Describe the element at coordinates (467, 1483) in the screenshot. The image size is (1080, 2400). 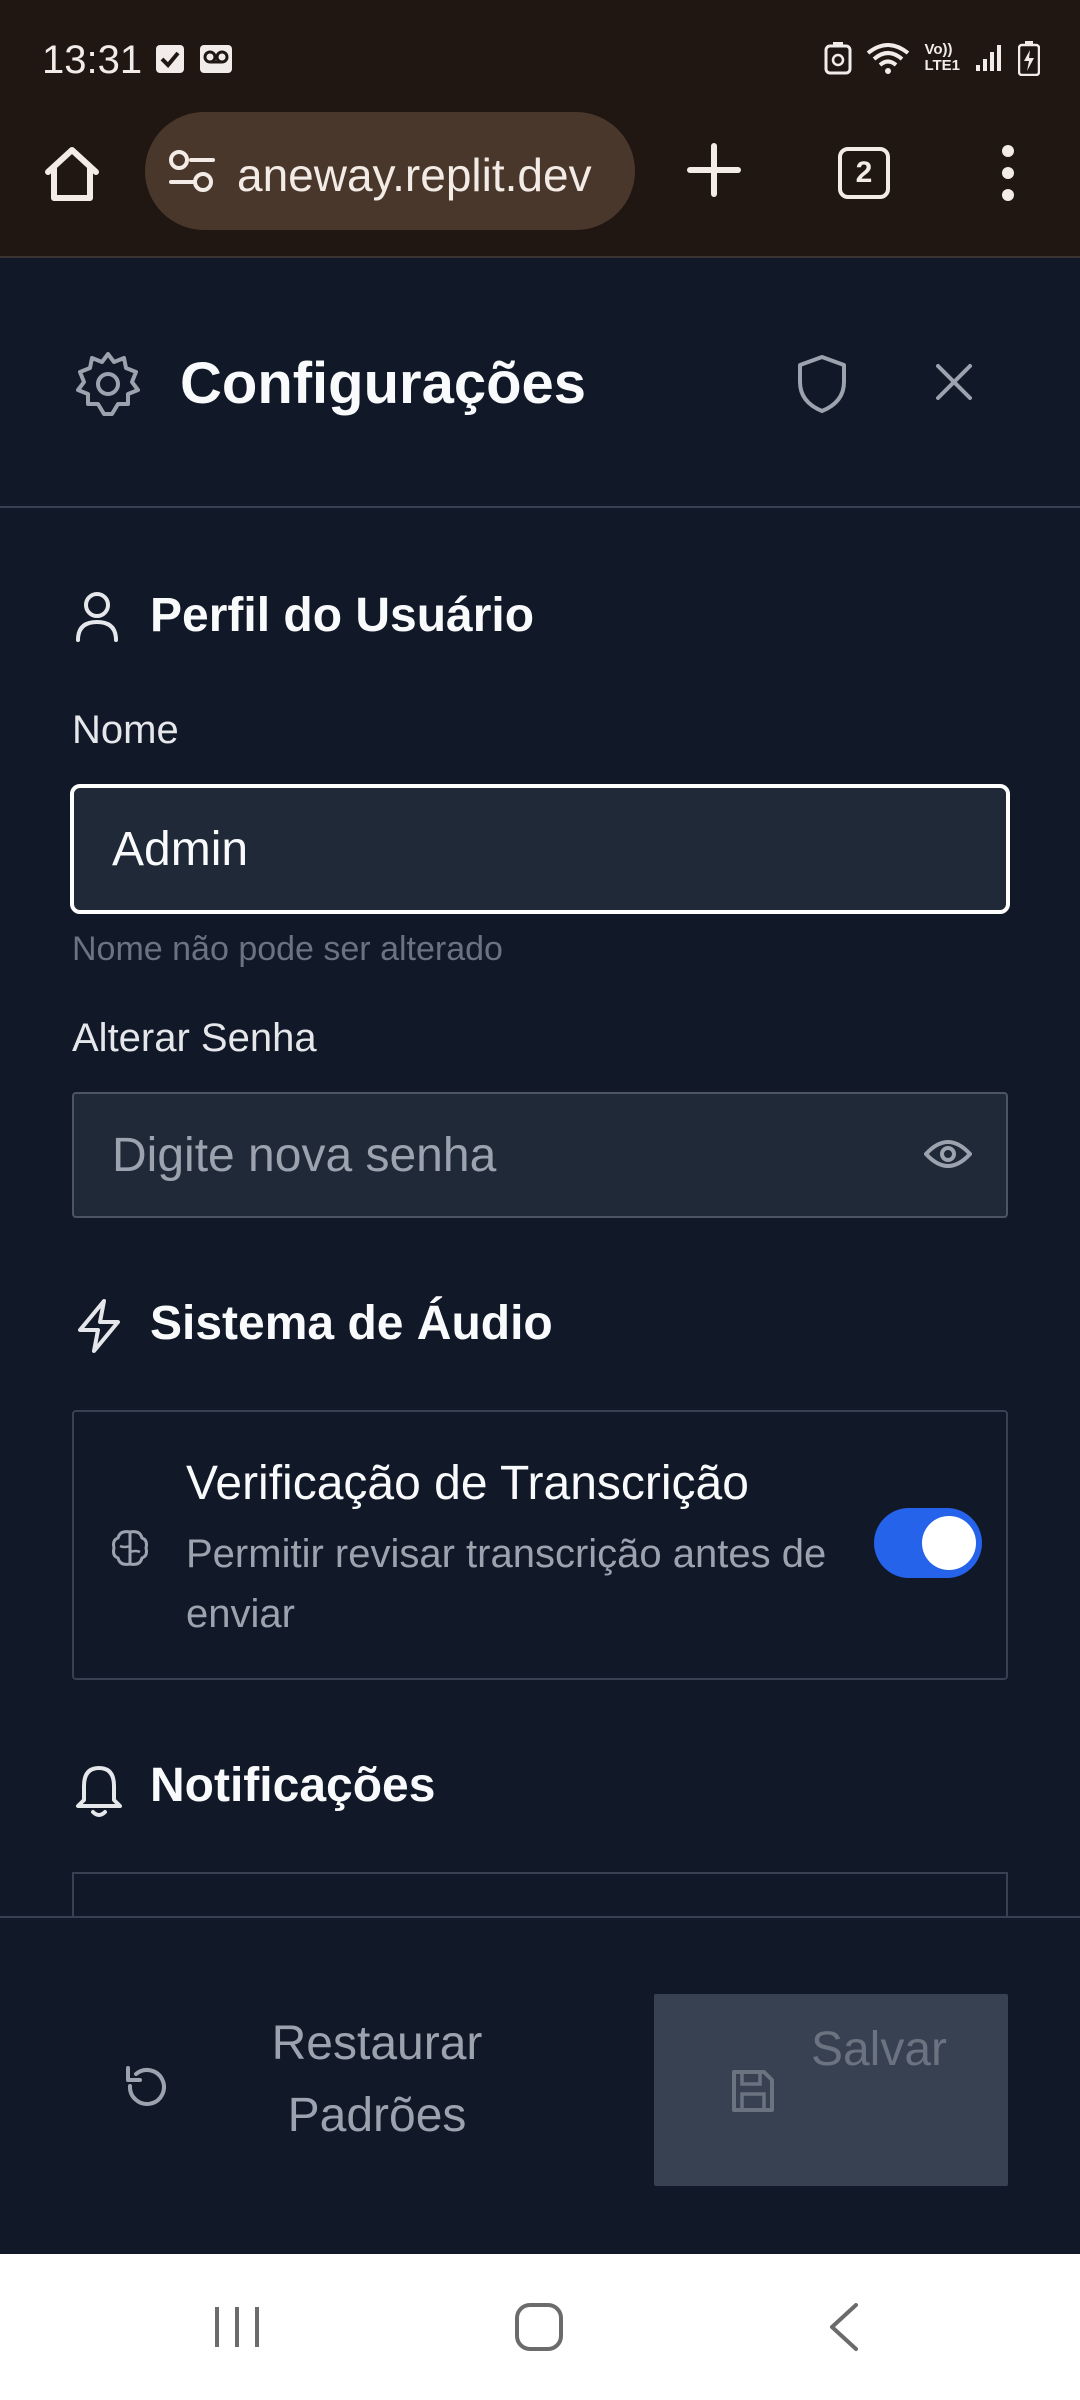
I see `transcription-title: Verificação de Transcrição` at that location.